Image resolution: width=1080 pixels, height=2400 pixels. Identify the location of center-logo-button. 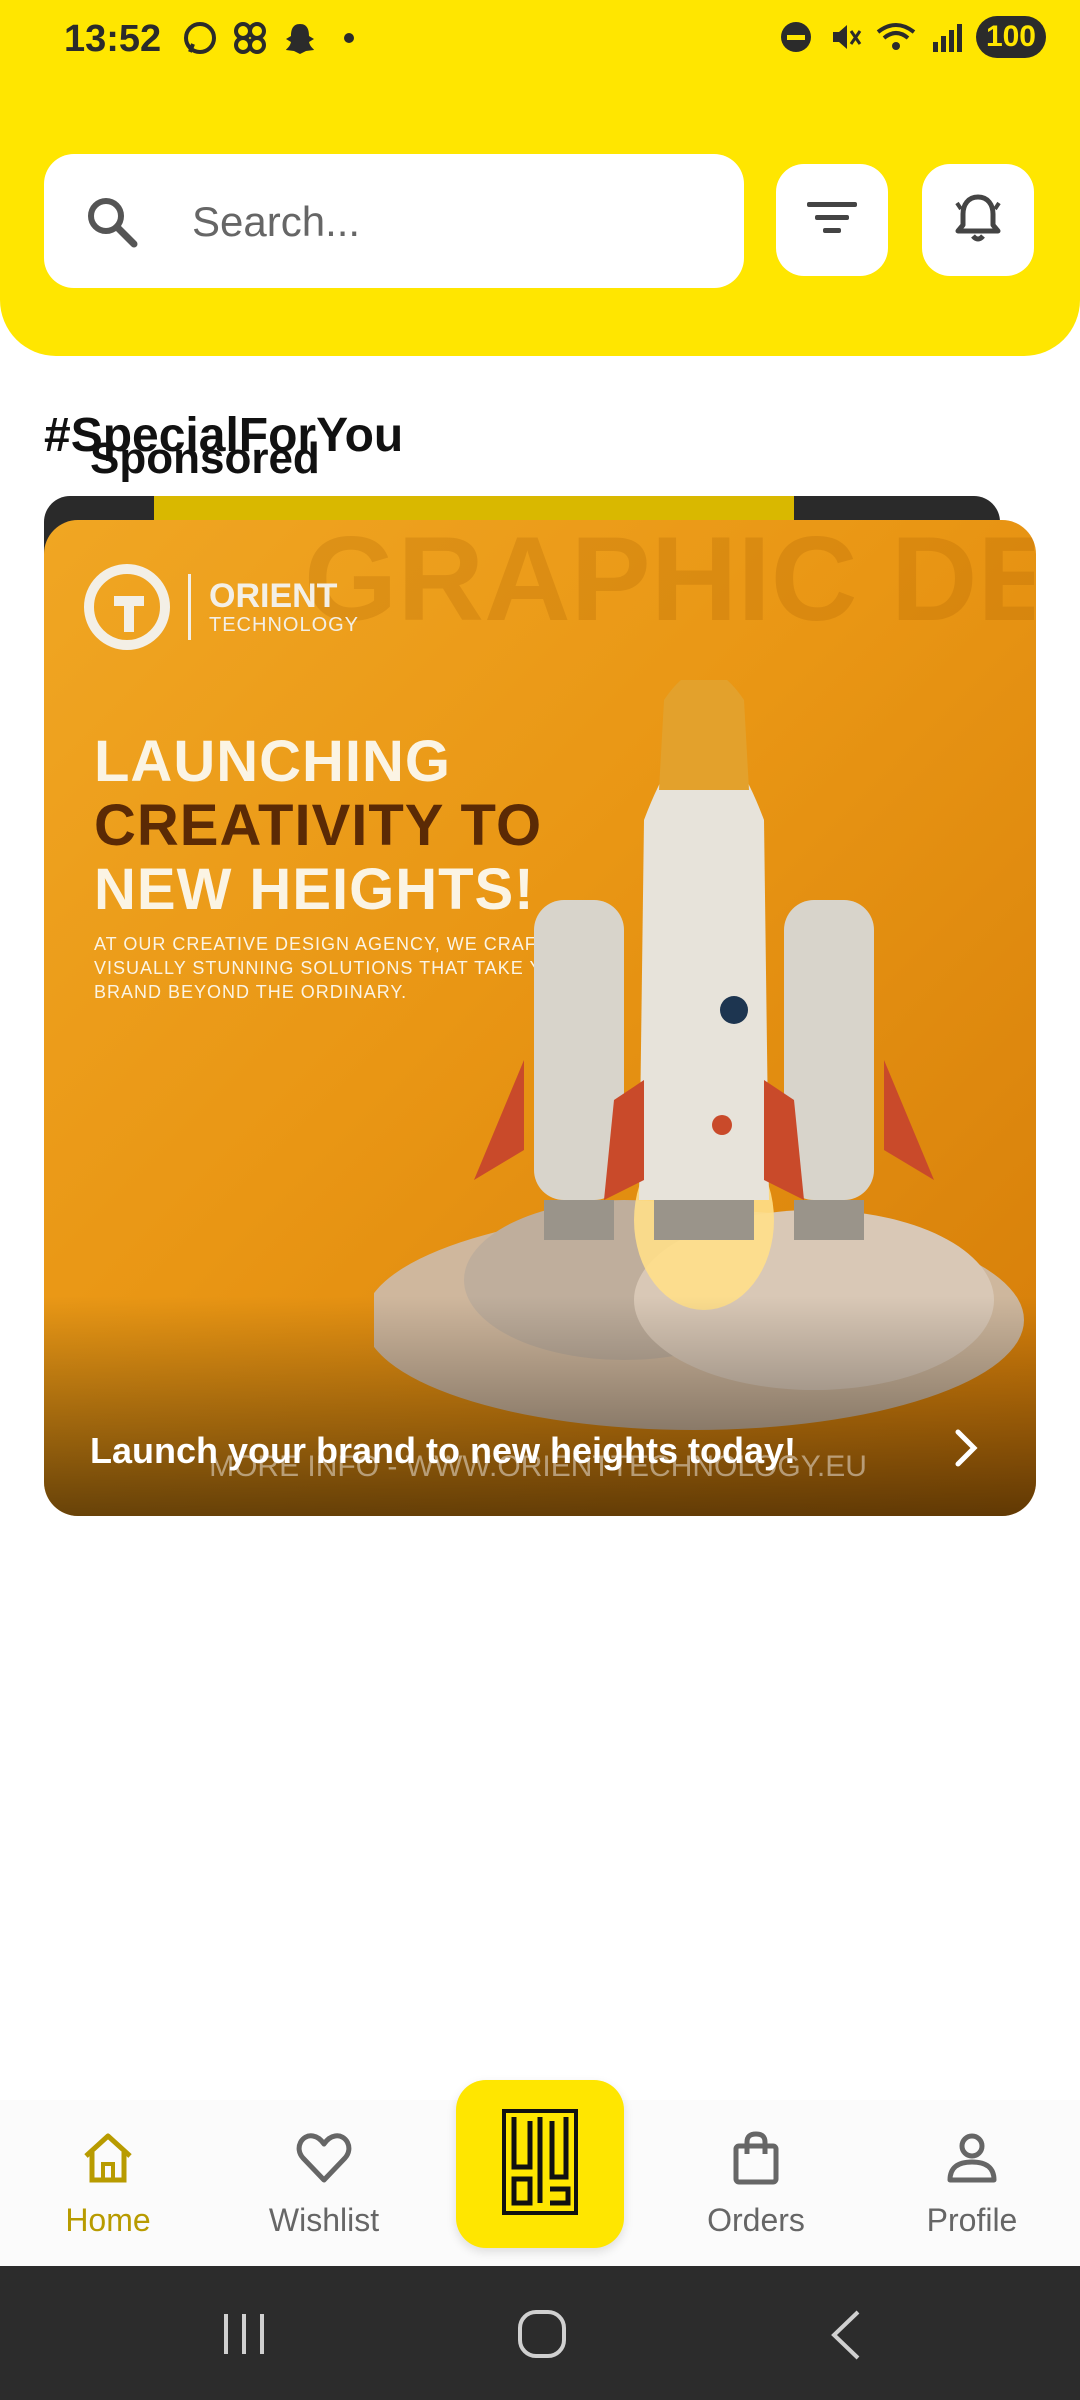
(540, 2164).